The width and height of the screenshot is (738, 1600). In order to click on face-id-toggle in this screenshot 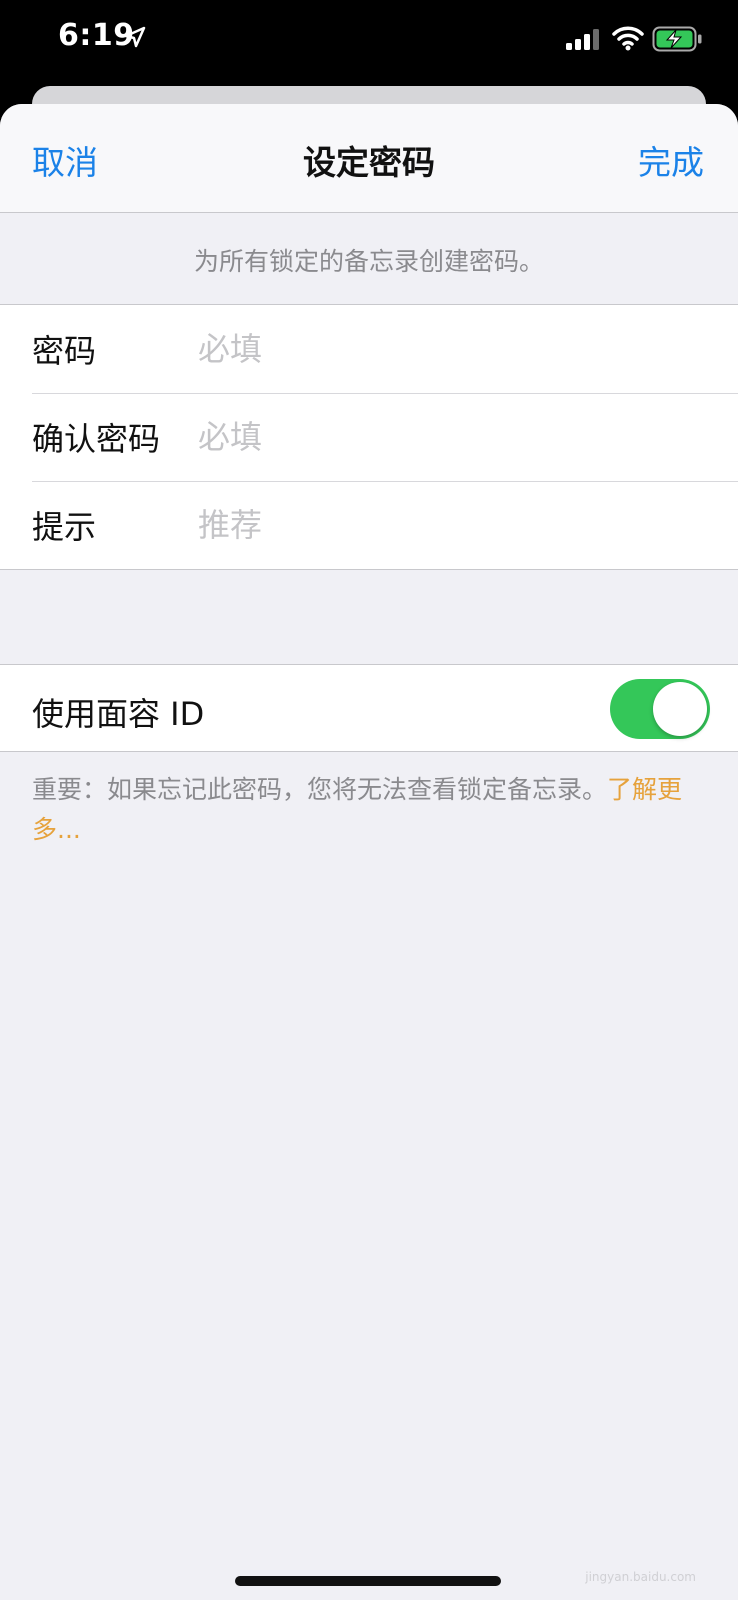, I will do `click(660, 709)`.